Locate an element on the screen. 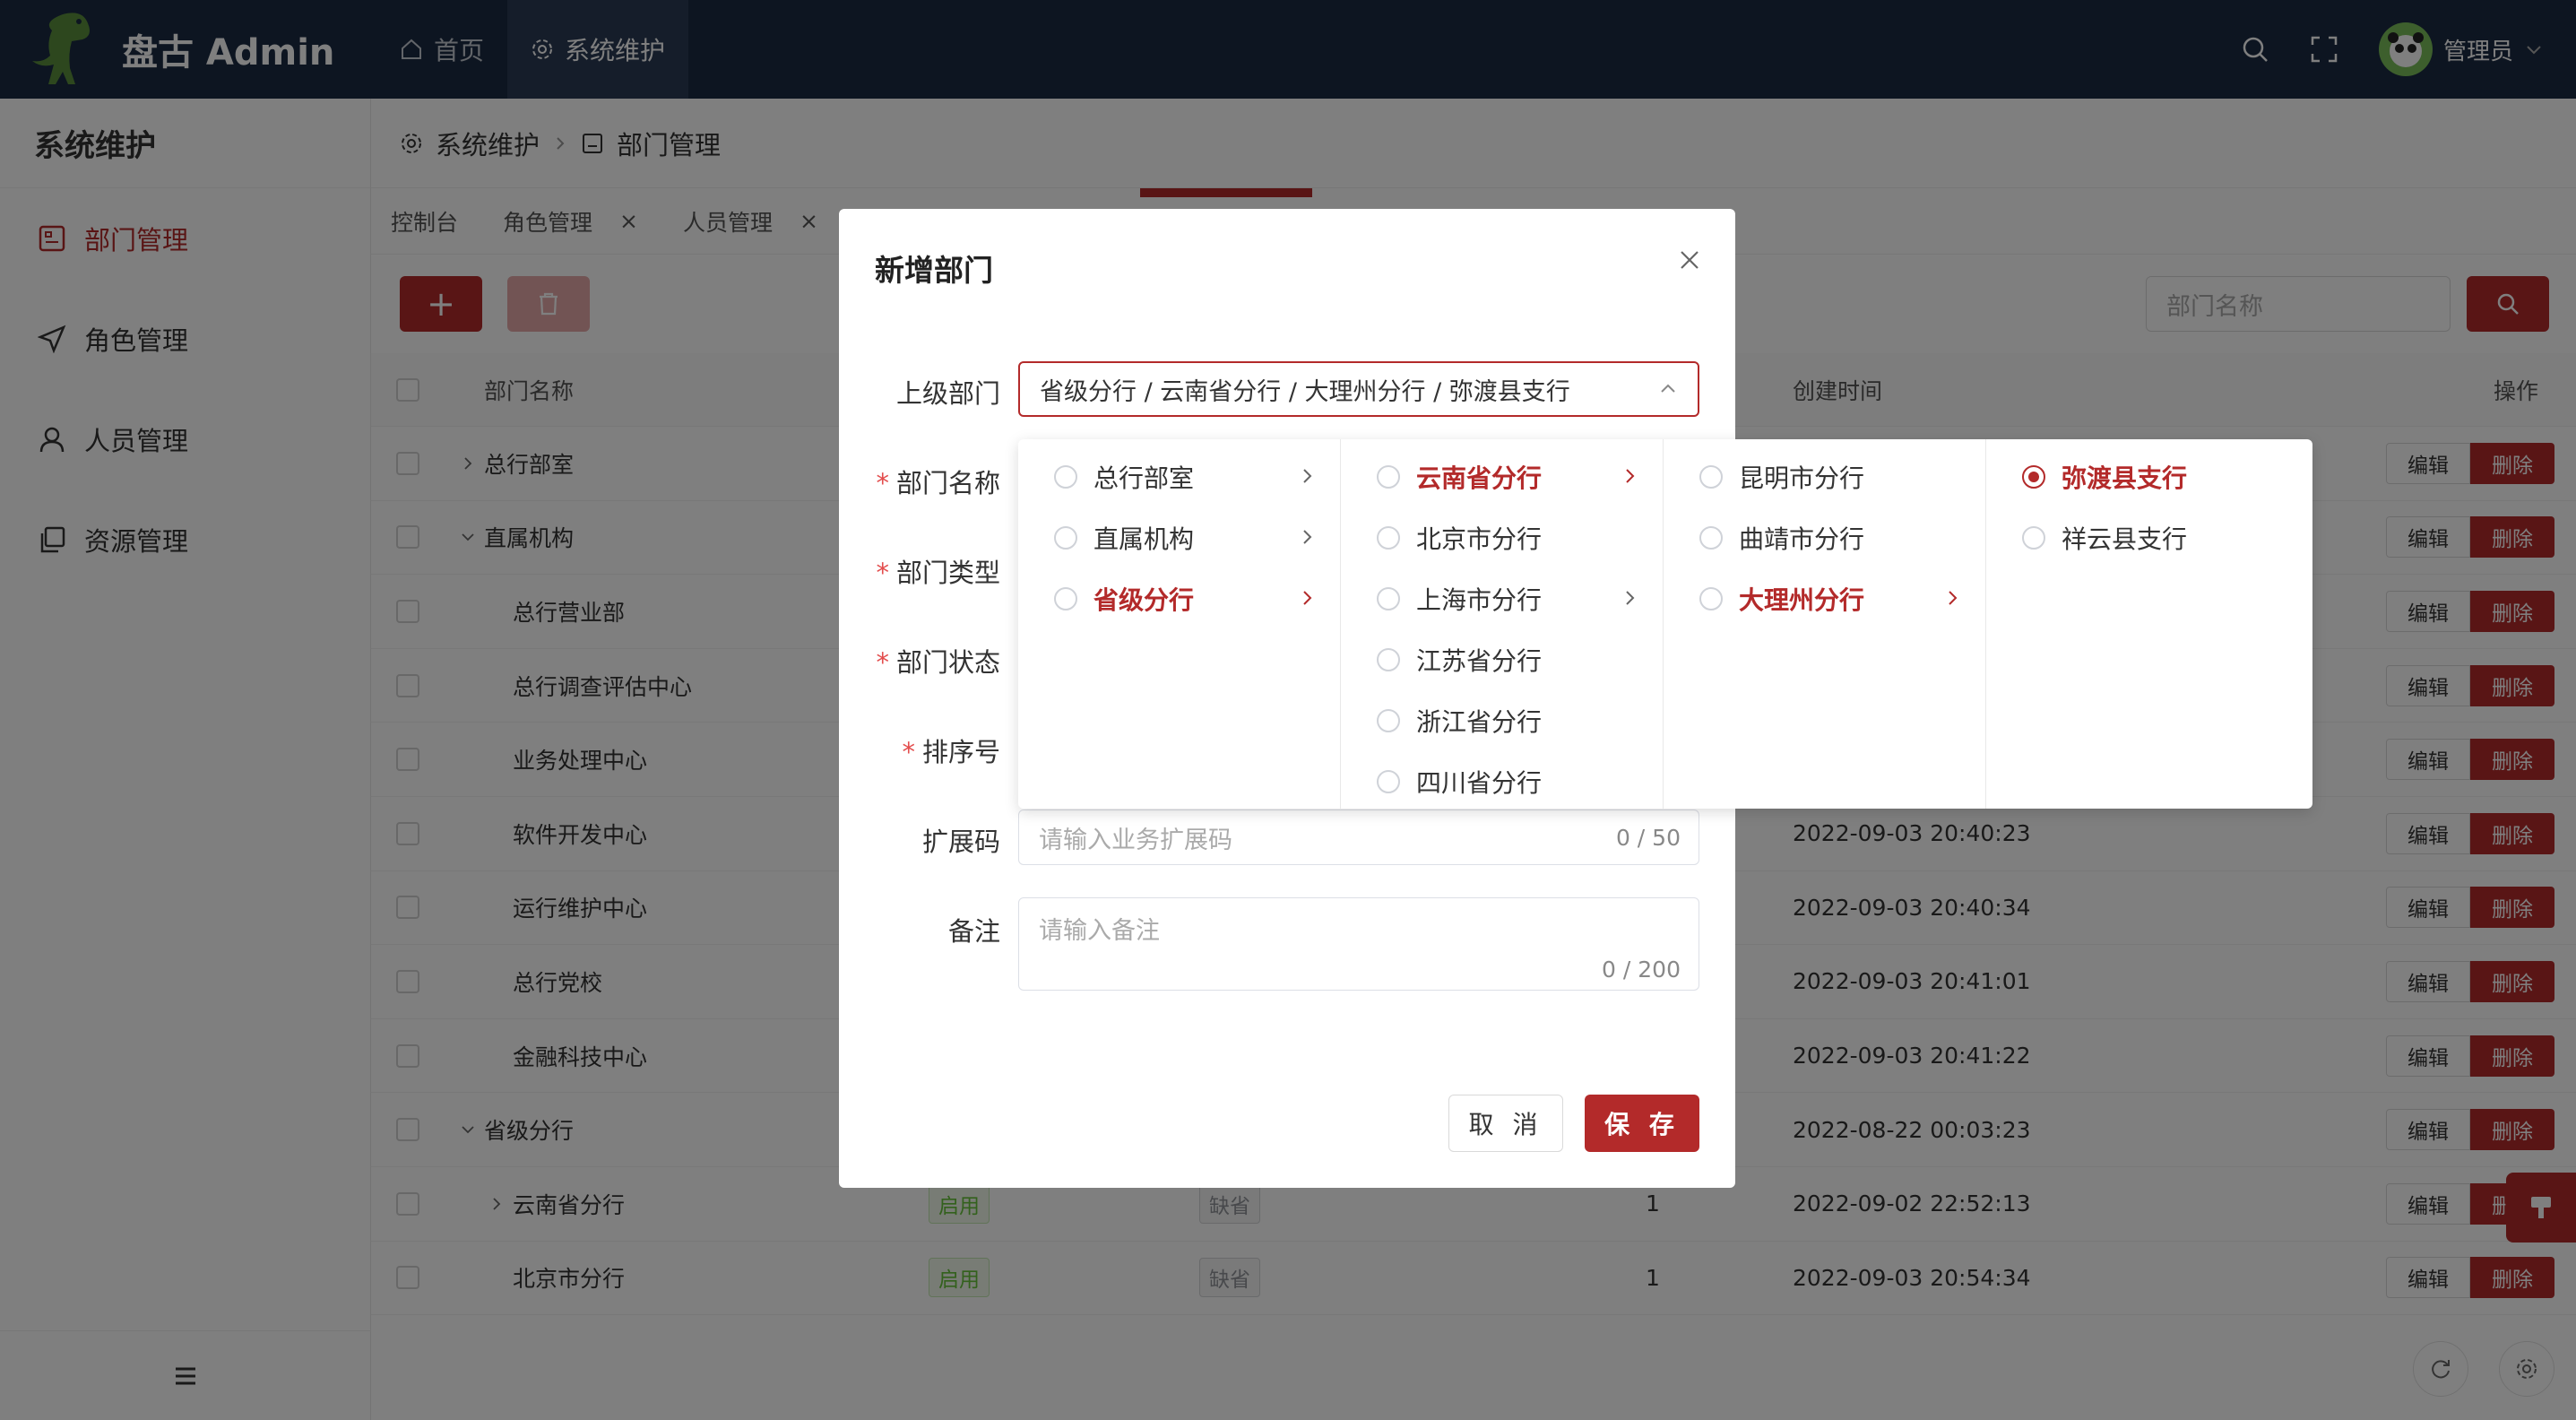 Image resolution: width=2576 pixels, height=1420 pixels. remark-textarea: 请输入备注 0 / 200 is located at coordinates (1358, 944).